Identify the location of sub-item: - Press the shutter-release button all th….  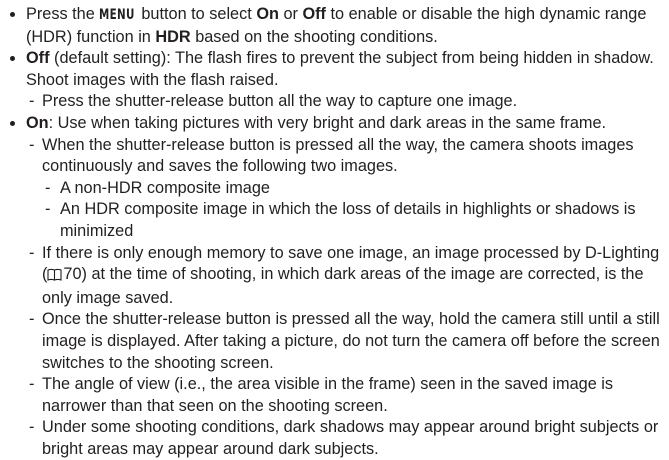
(273, 101).